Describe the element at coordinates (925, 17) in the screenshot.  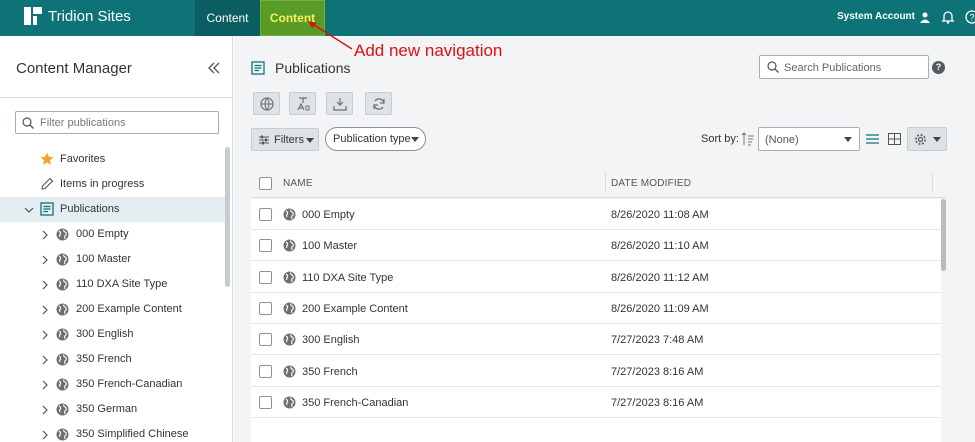
I see `user-icon` at that location.